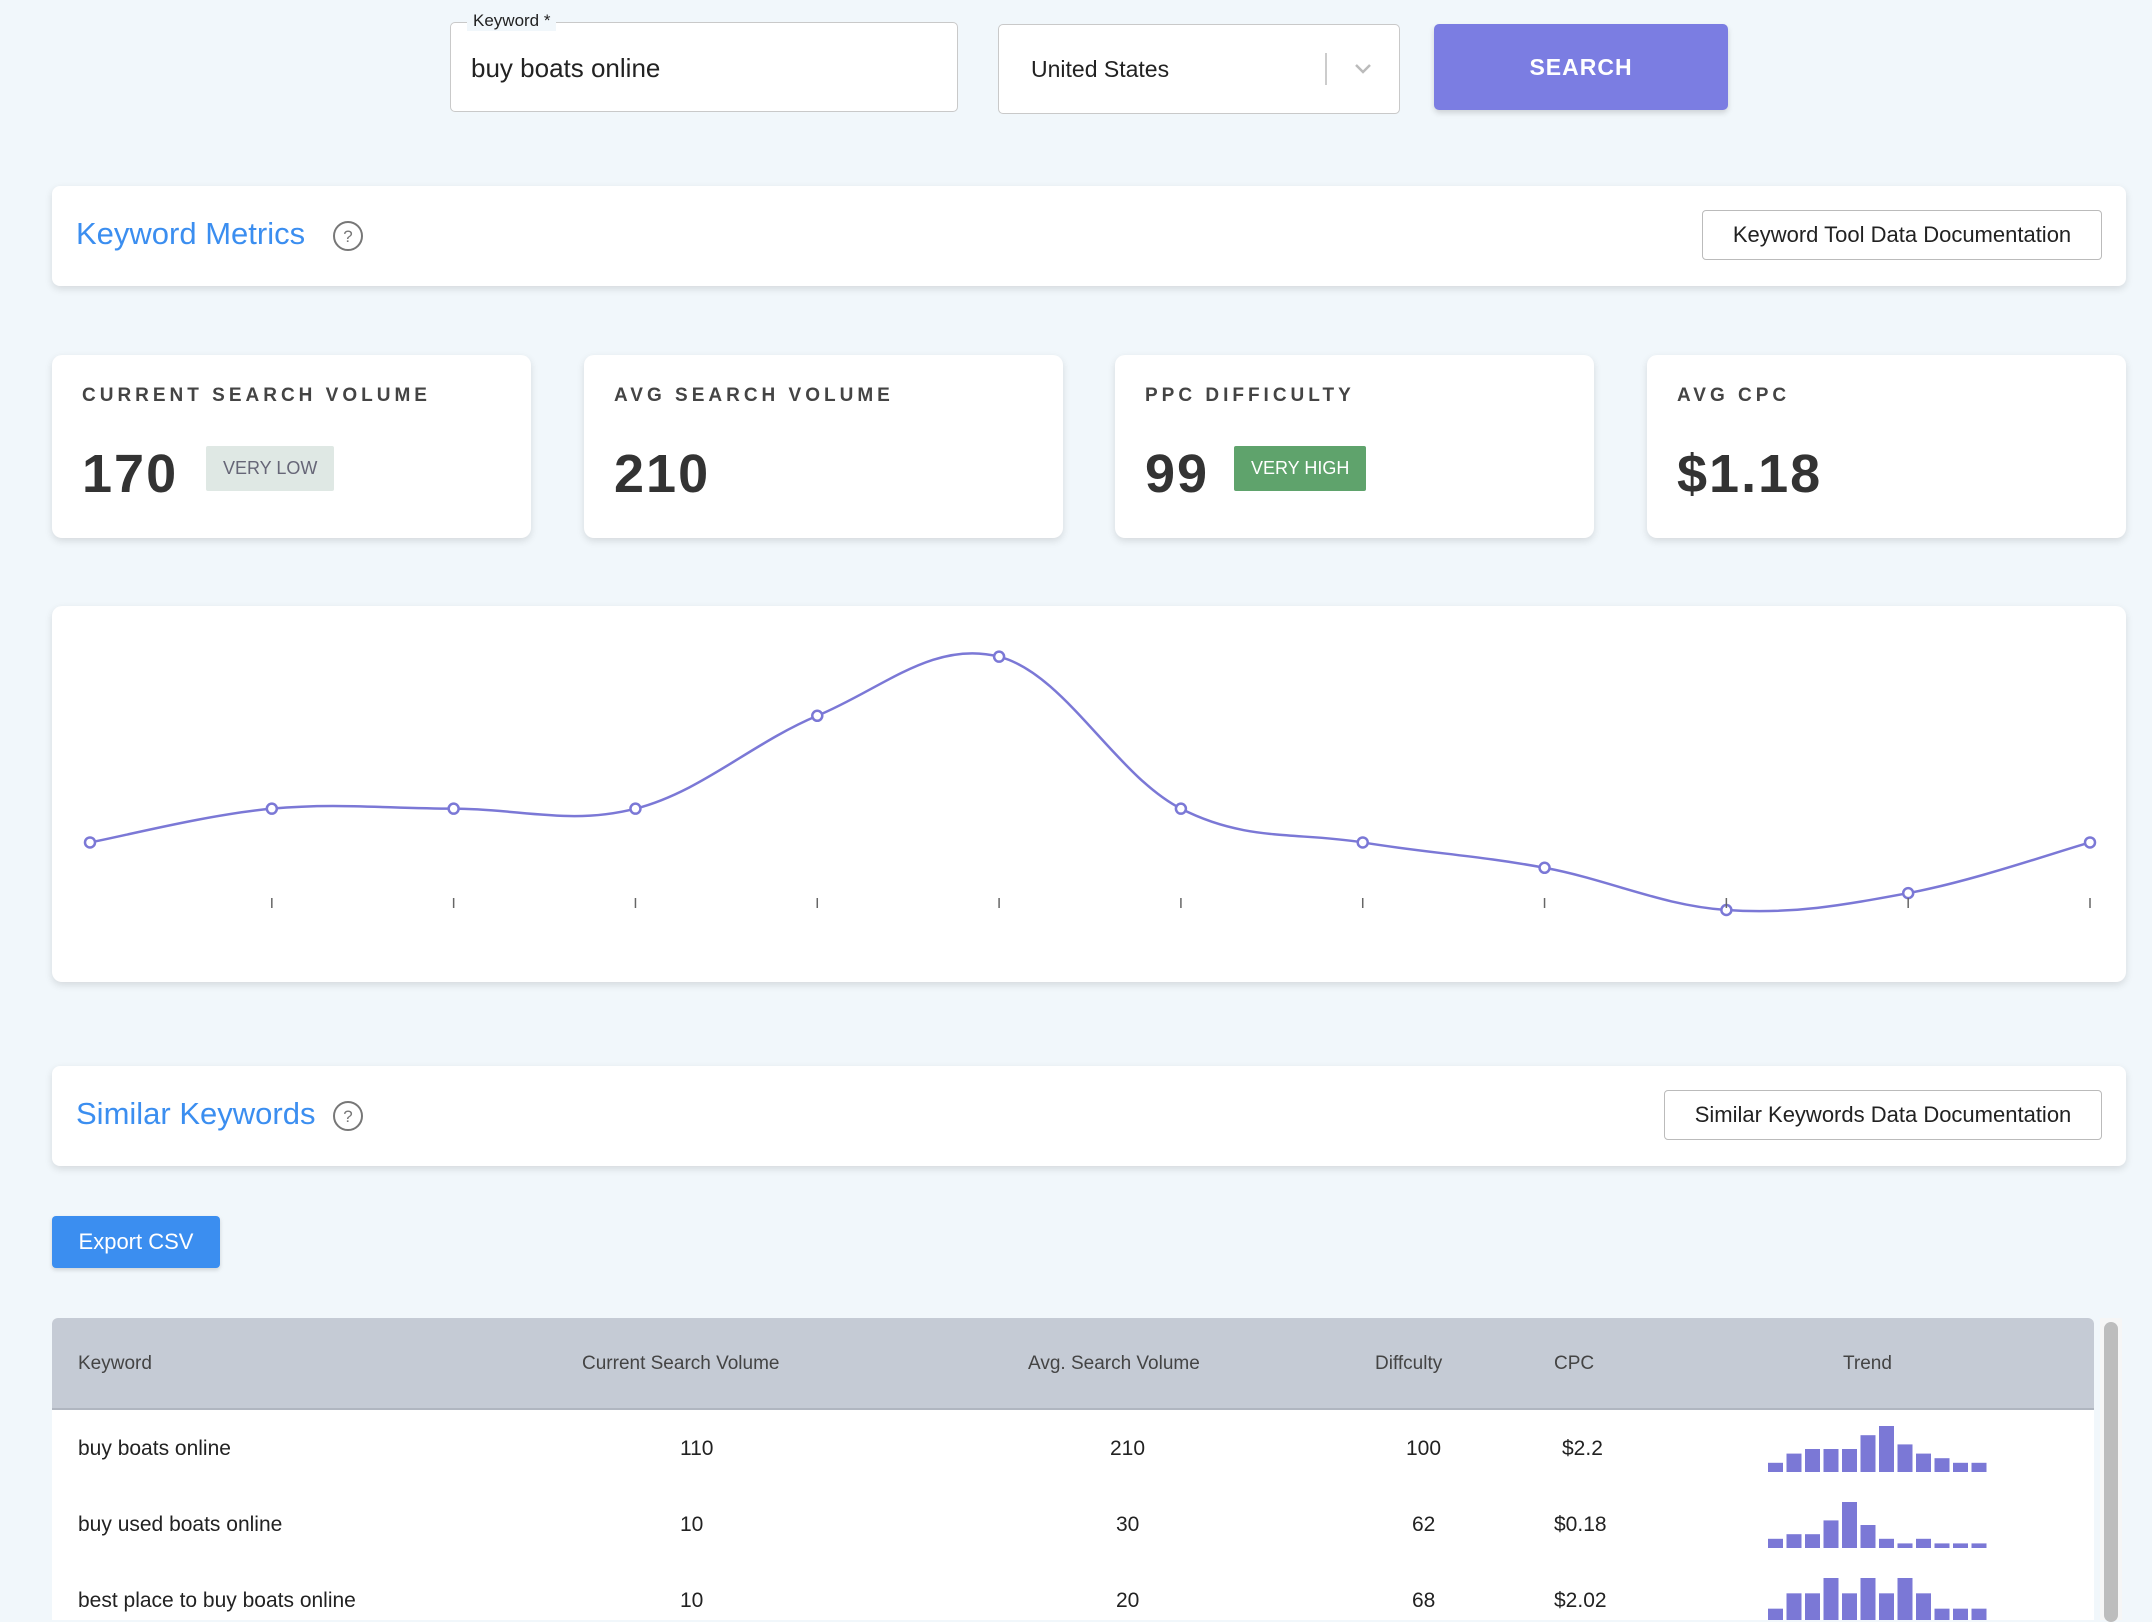 Image resolution: width=2152 pixels, height=1622 pixels. Describe the element at coordinates (1128, 1524) in the screenshot. I see `cell-avg-volume: 30` at that location.